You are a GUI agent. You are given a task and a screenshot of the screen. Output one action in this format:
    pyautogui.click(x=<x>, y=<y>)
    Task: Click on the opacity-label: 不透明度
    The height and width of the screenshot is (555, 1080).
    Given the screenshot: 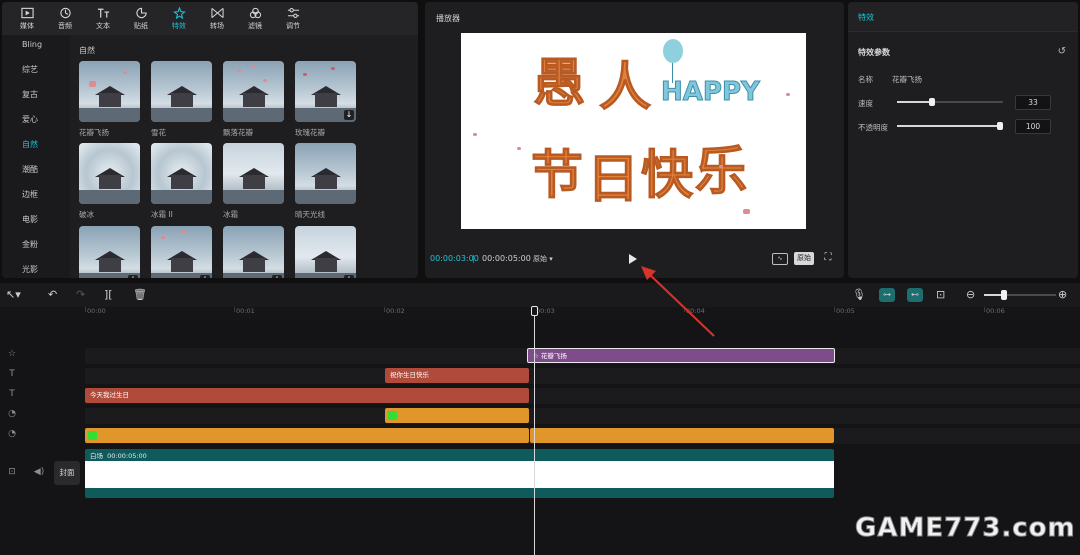 What is the action you would take?
    pyautogui.click(x=873, y=127)
    